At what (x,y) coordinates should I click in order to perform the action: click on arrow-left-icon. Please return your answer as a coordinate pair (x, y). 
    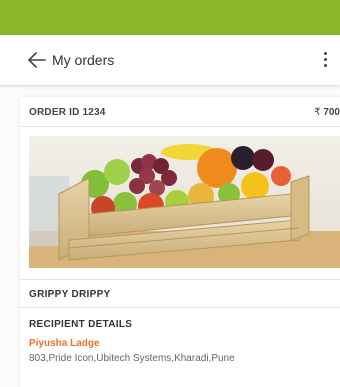
    Looking at the image, I should click on (37, 60).